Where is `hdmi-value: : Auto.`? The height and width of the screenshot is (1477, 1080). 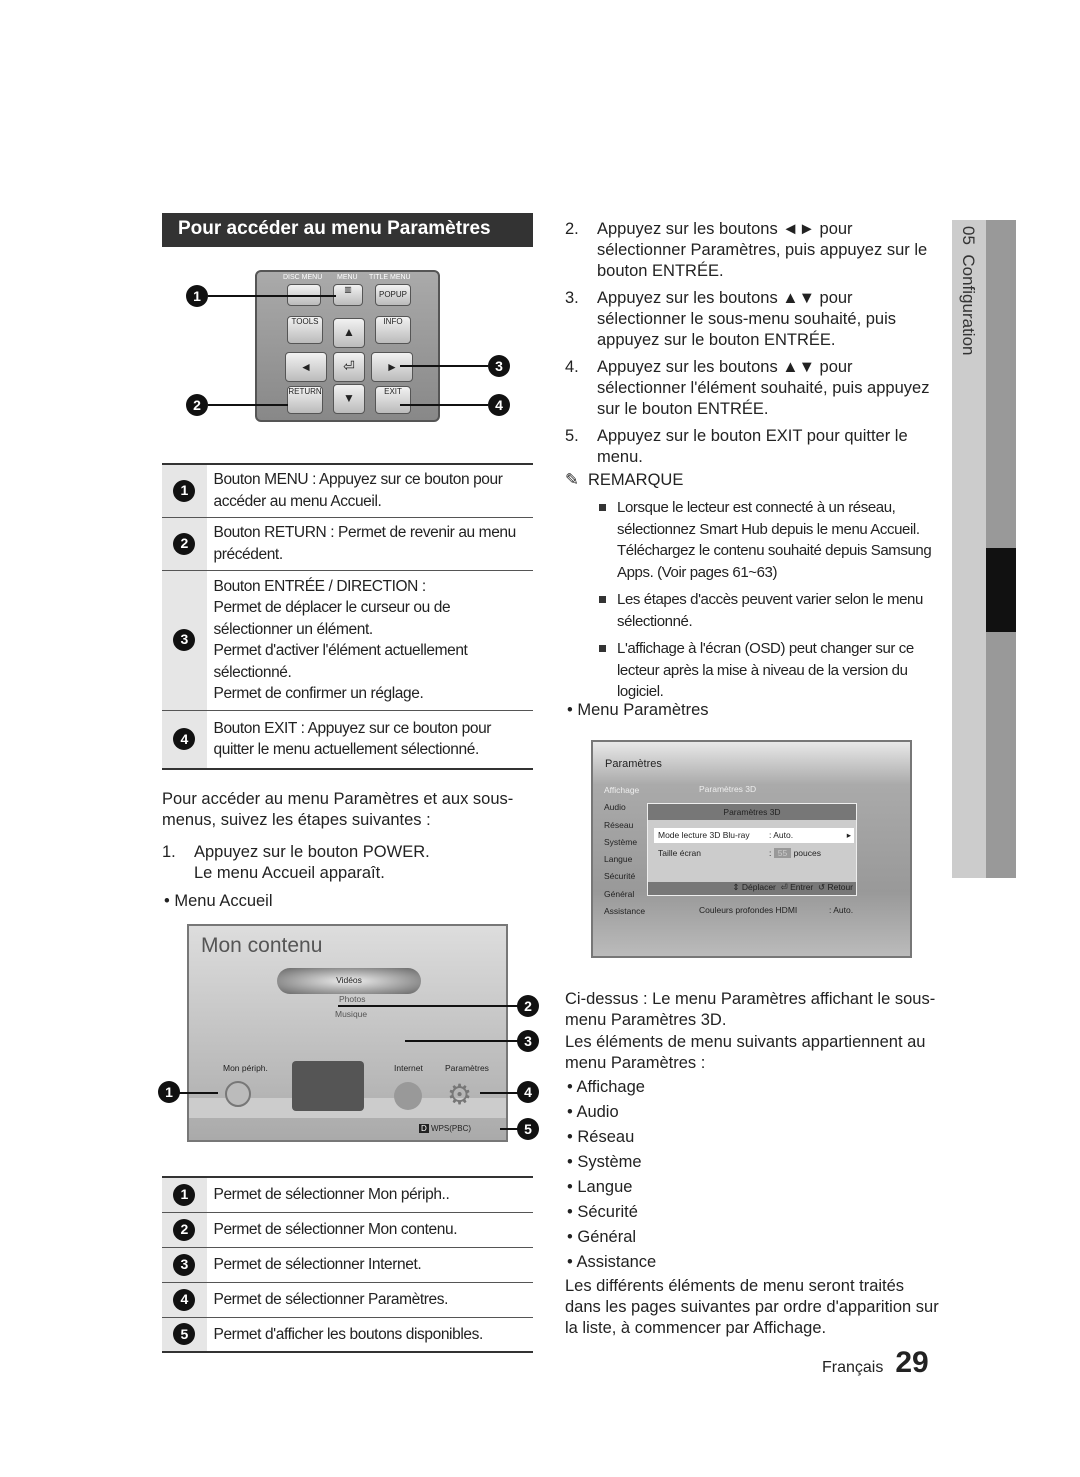 hdmi-value: : Auto. is located at coordinates (841, 910).